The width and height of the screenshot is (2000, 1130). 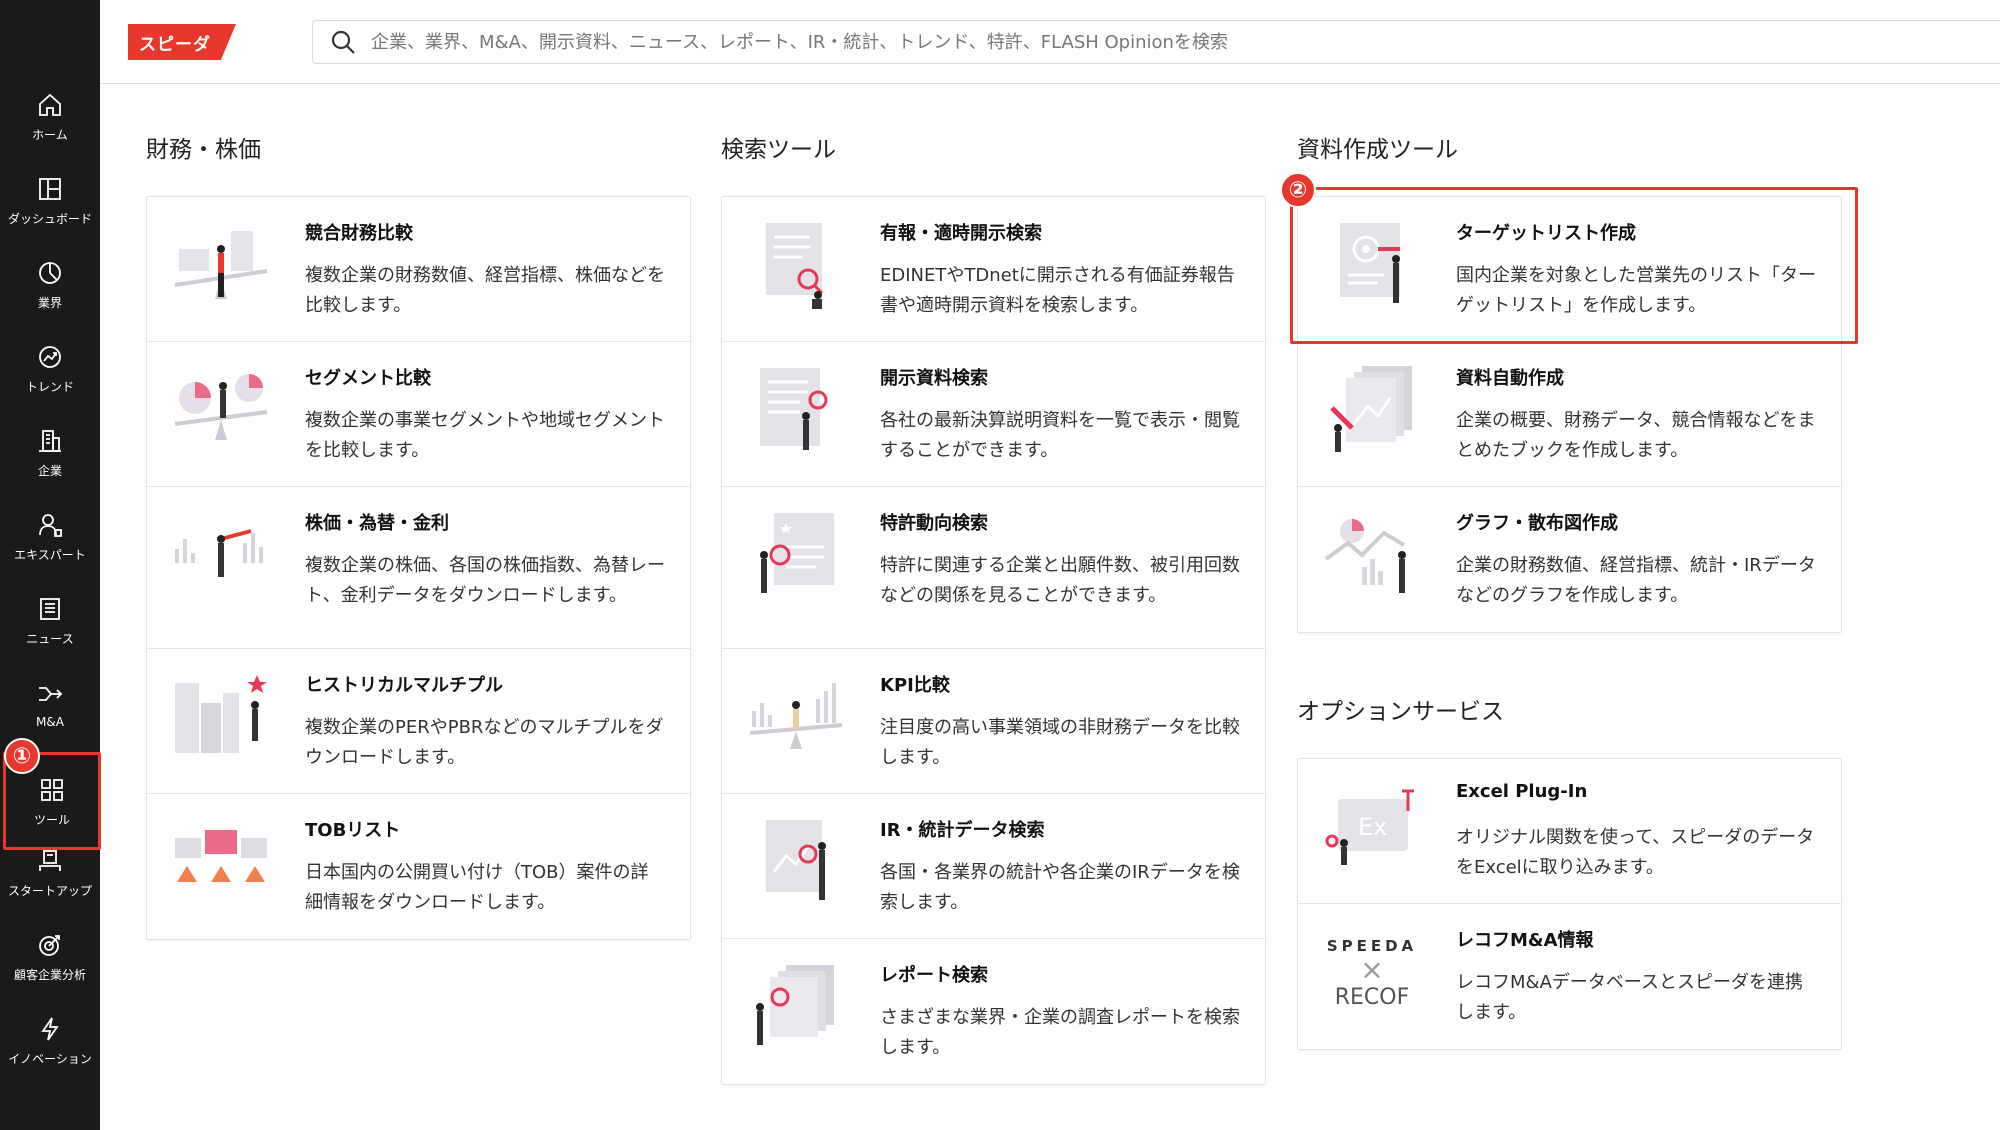 I want to click on sidebar-item-home: ホーム, so click(x=50, y=116).